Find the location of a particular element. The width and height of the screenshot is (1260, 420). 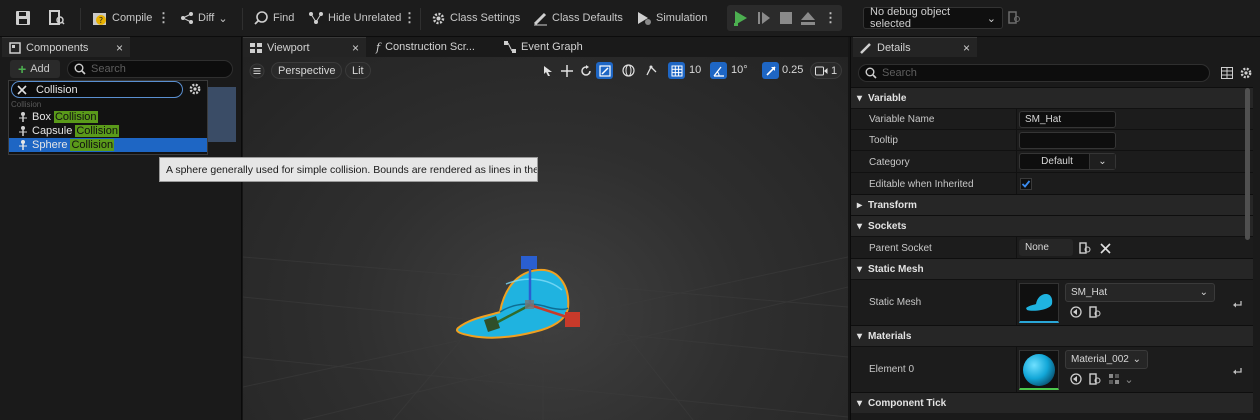

play-options-icon: ⋮ is located at coordinates (830, 18).